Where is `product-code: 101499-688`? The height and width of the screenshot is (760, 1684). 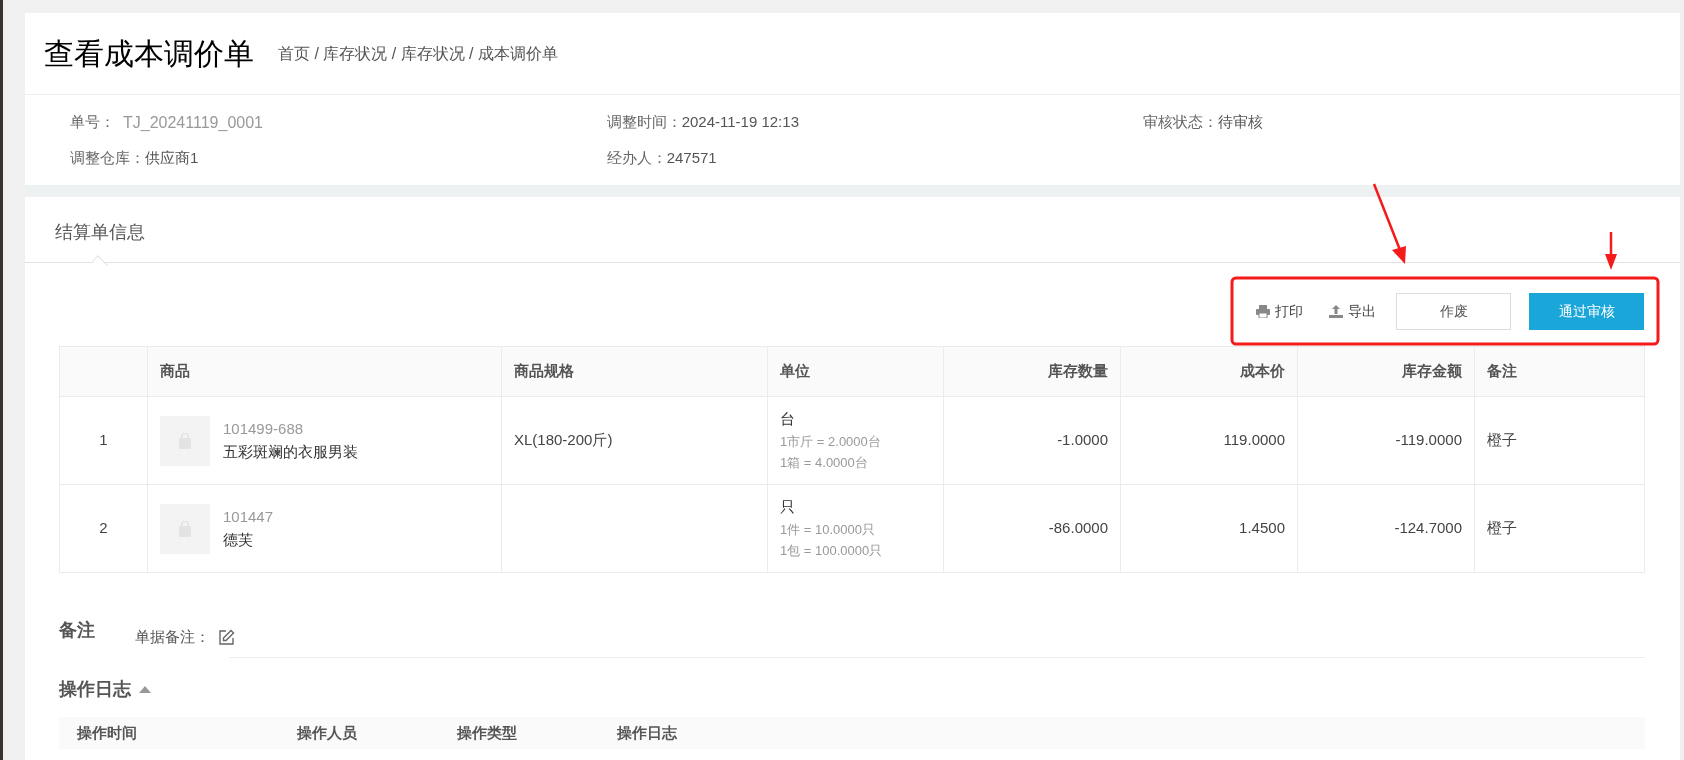 product-code: 101499-688 is located at coordinates (264, 429).